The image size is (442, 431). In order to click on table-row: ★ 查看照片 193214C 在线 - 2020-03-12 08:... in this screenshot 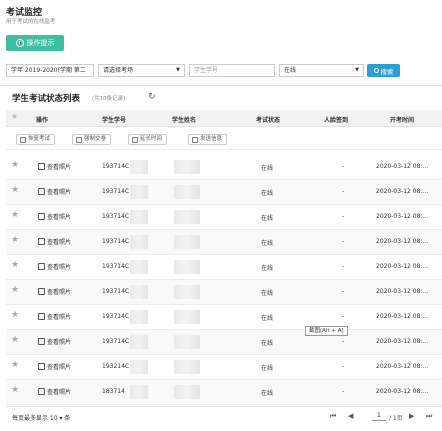, I will do `click(224, 367)`.